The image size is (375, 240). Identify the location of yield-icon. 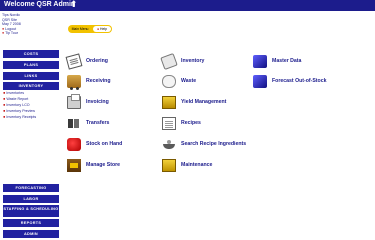
(169, 102).